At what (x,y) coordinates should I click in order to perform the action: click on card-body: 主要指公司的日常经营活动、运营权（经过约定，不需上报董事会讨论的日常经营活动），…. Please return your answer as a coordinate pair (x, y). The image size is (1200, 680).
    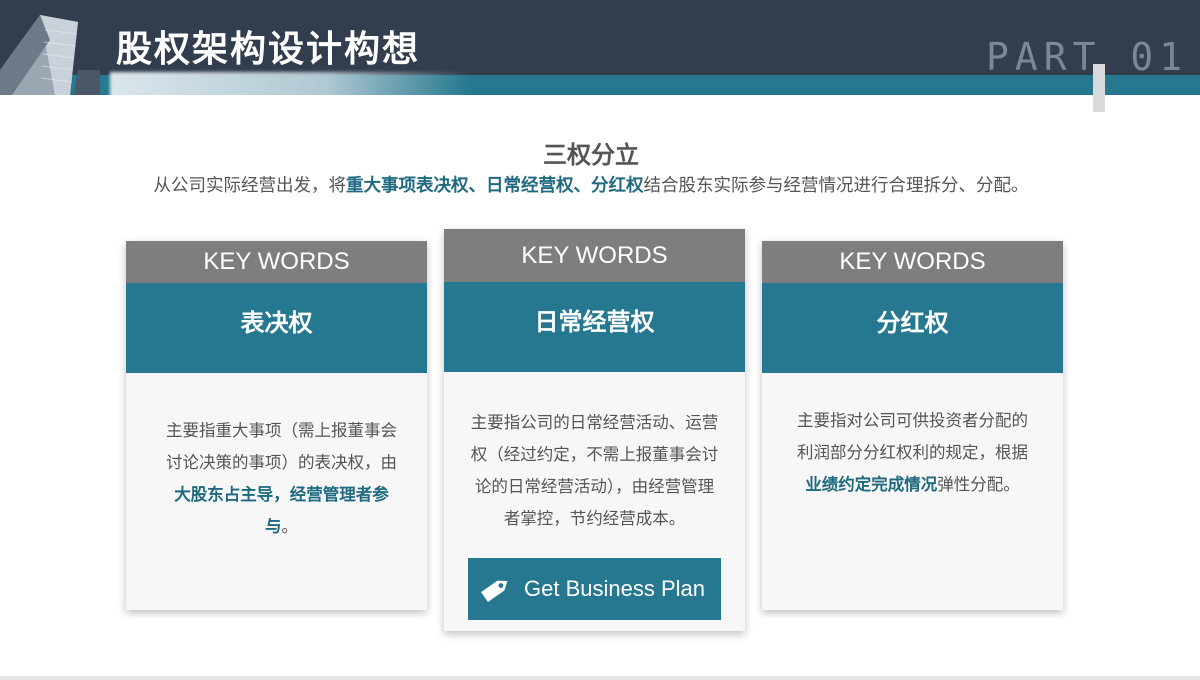
    Looking at the image, I should click on (594, 470).